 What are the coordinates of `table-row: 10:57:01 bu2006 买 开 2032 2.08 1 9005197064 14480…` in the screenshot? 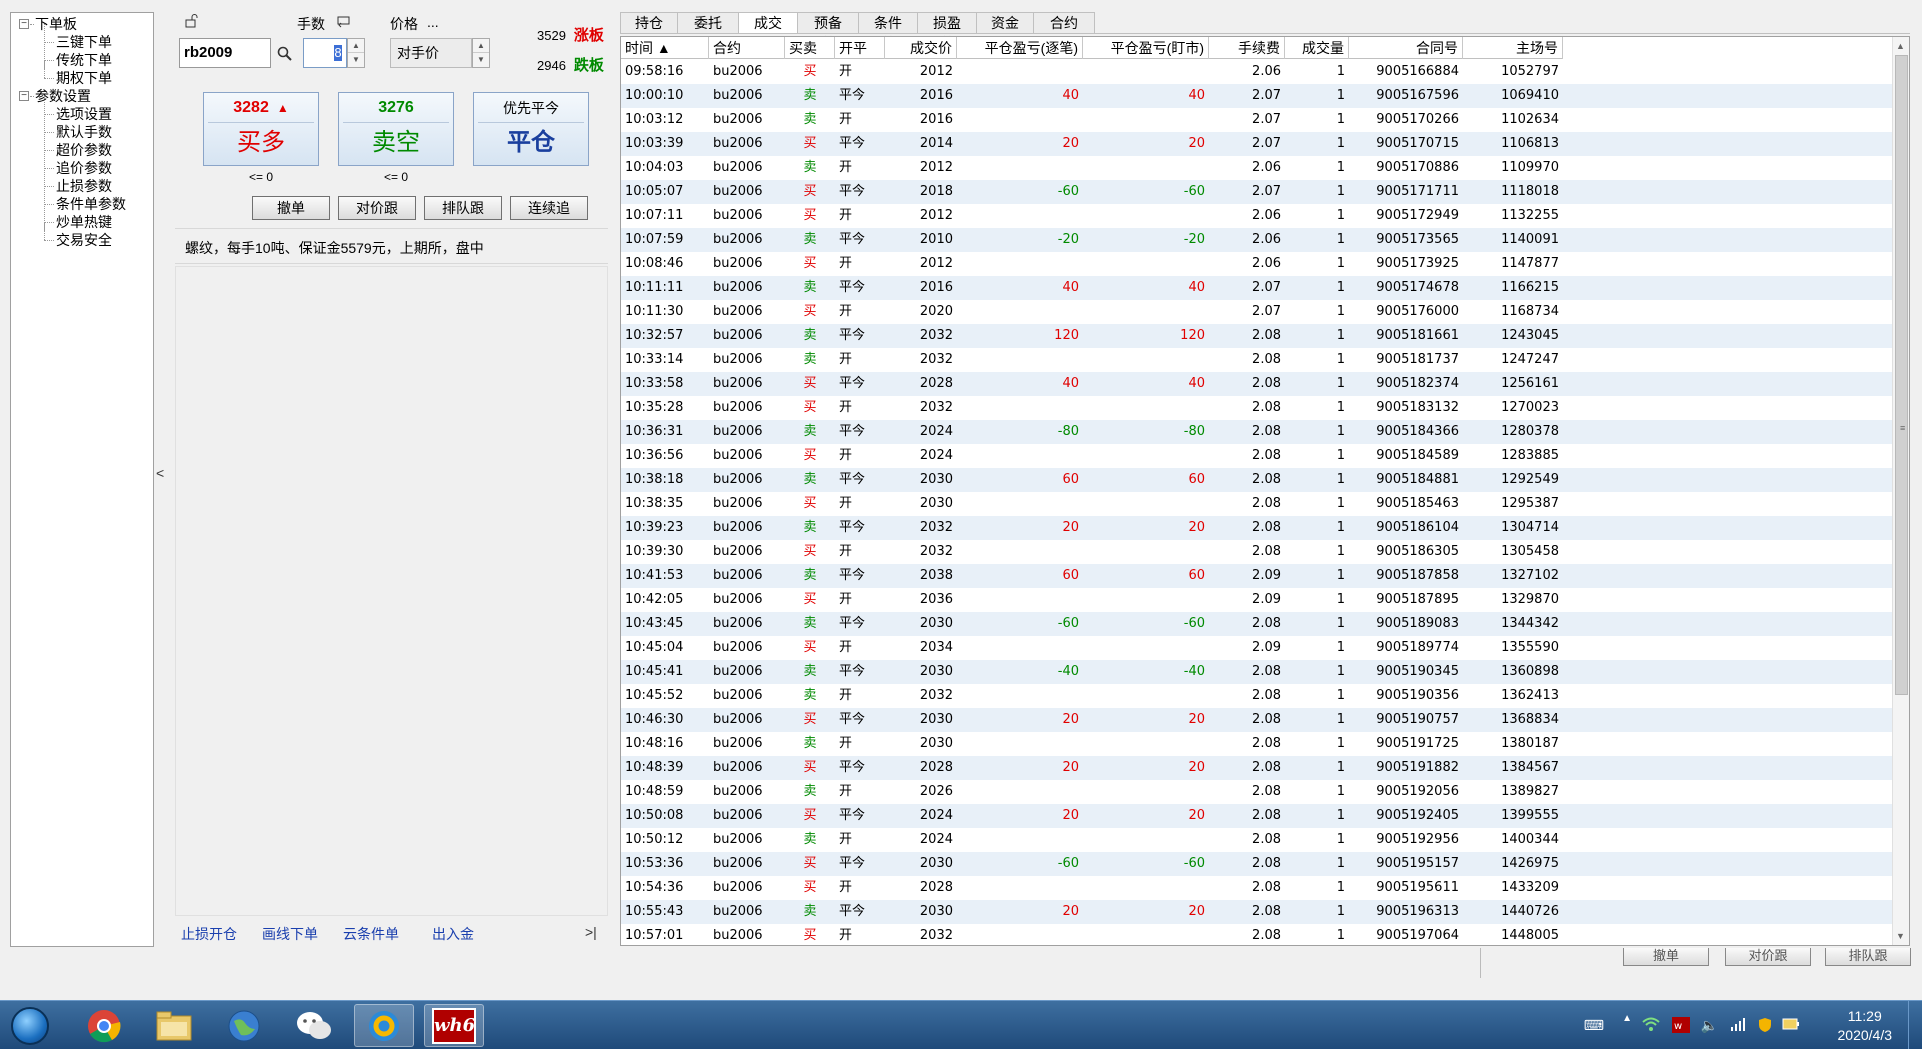 It's located at (1257, 934).